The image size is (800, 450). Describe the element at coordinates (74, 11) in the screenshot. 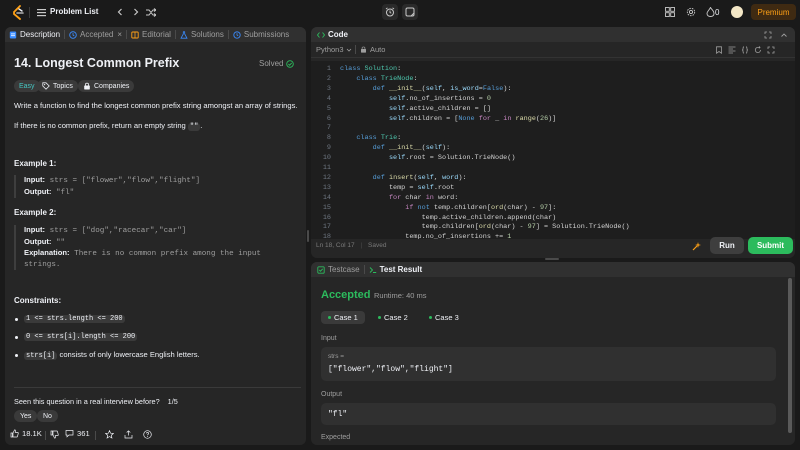

I see `problem-list-label: Problem List` at that location.